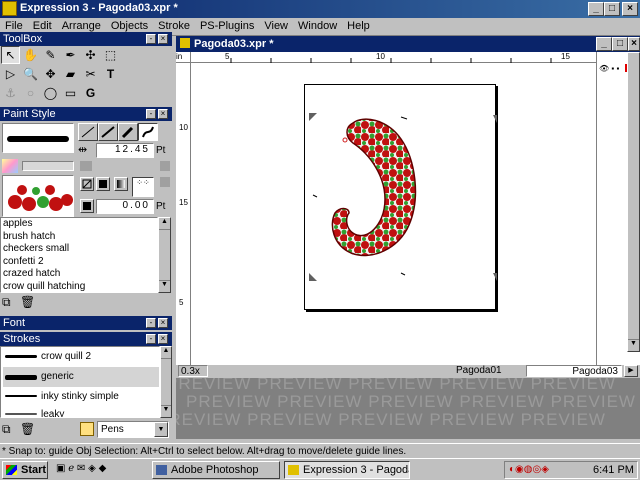 The height and width of the screenshot is (480, 640). I want to click on toolbox-header: ToolBox - ×, so click(86, 39).